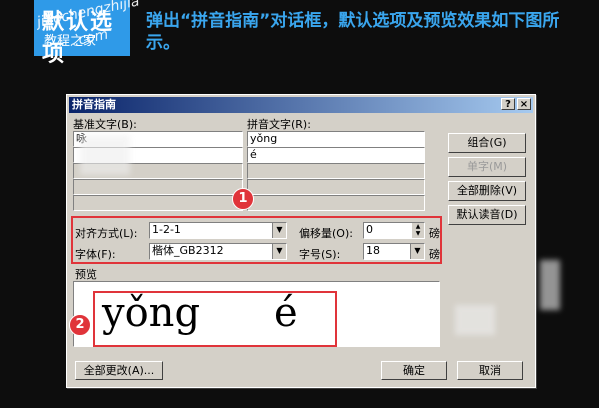  I want to click on ok-button: 确定, so click(414, 370).